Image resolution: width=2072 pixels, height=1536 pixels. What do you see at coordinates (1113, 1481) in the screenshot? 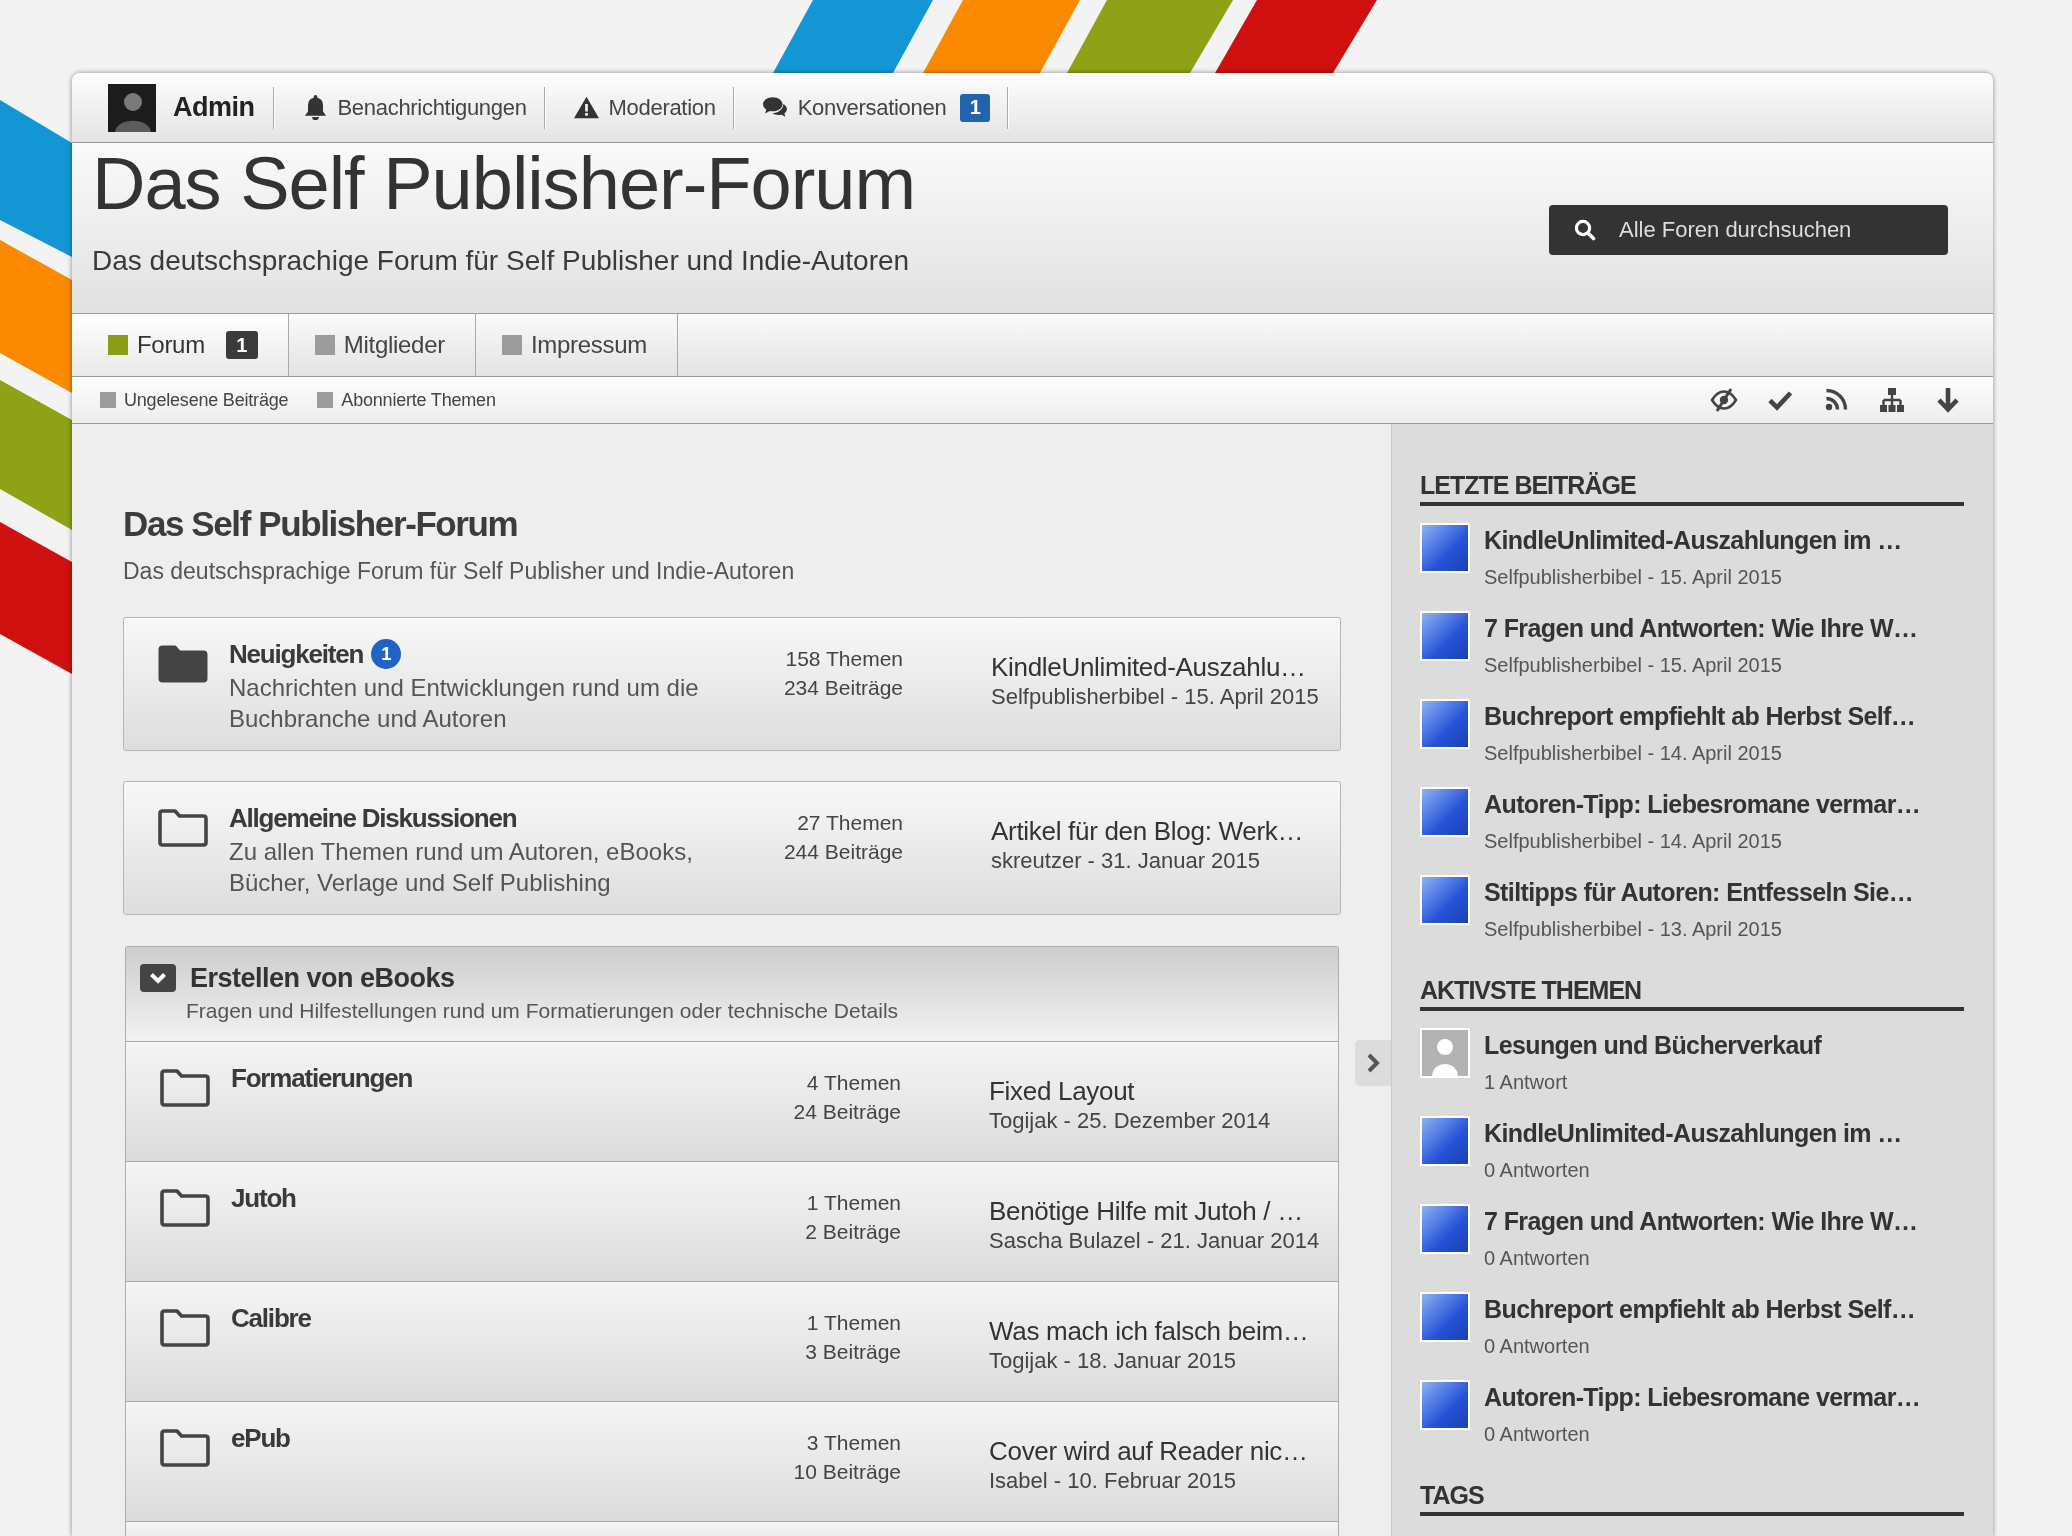
I see `last-post-meta: Isabel - 10. Februar 2015` at bounding box center [1113, 1481].